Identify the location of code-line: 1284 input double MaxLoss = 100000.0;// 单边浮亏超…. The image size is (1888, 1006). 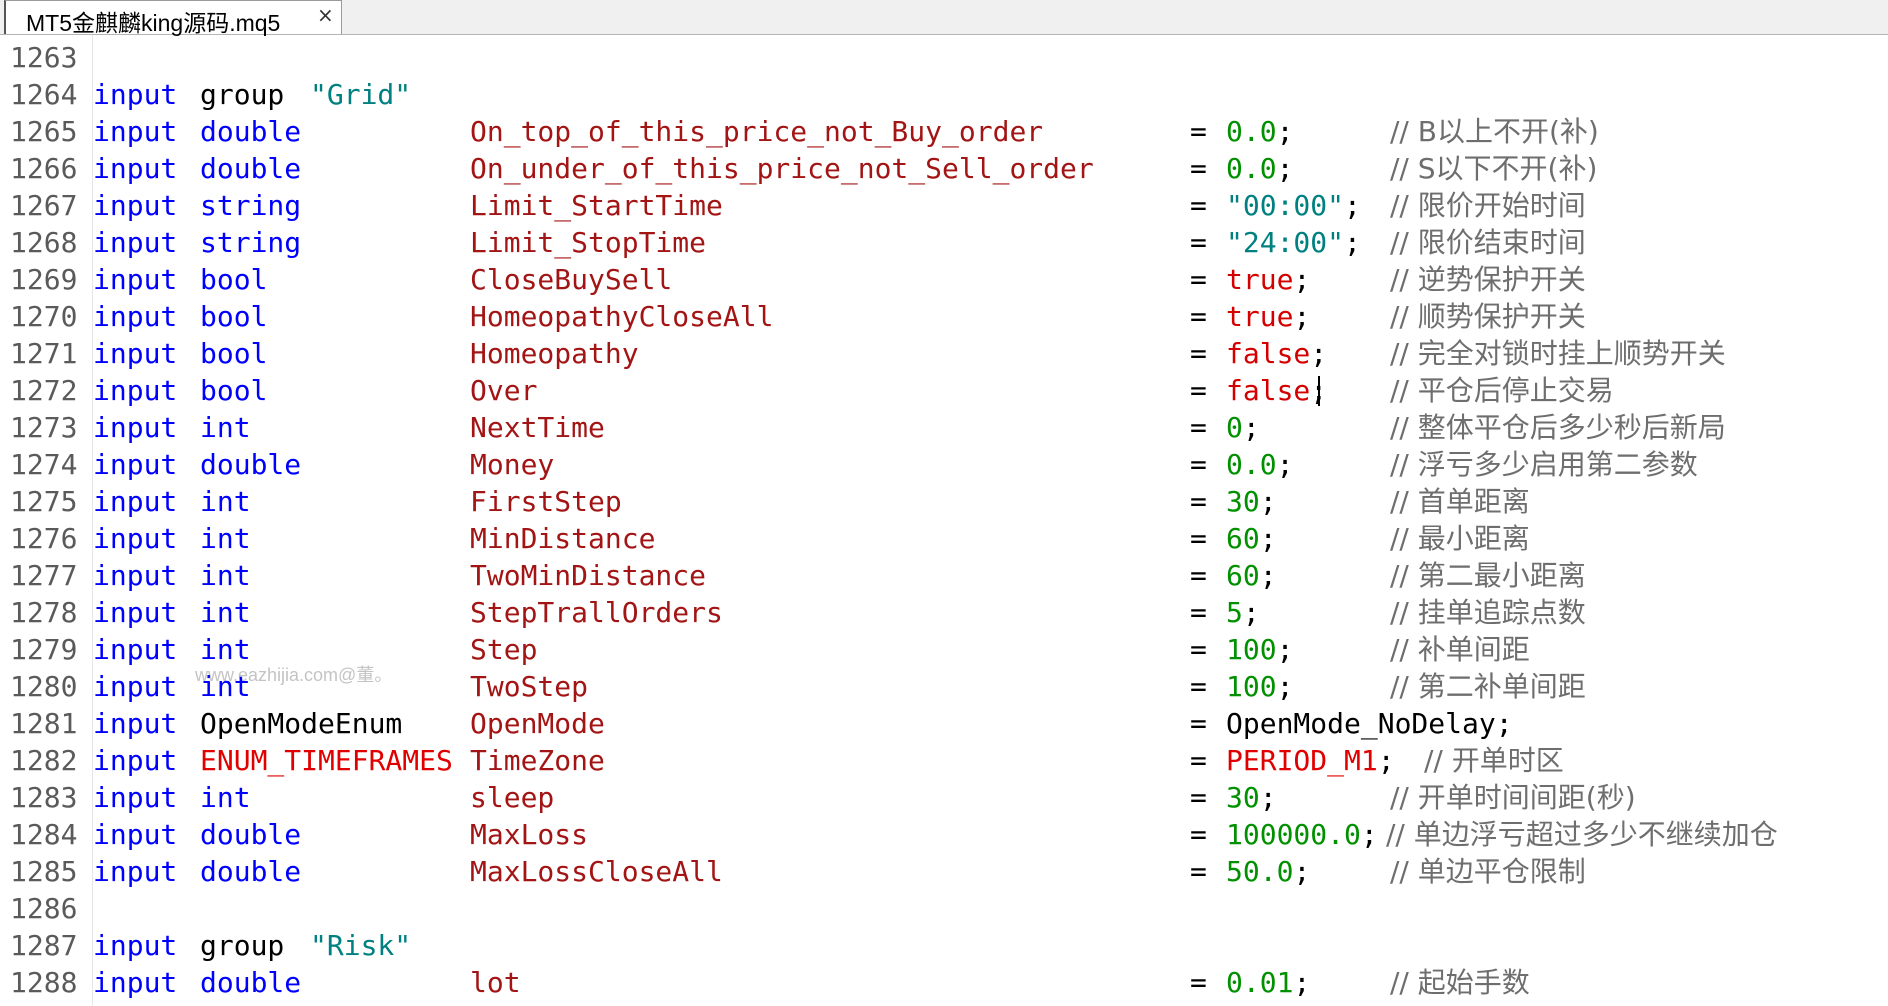
(944, 834).